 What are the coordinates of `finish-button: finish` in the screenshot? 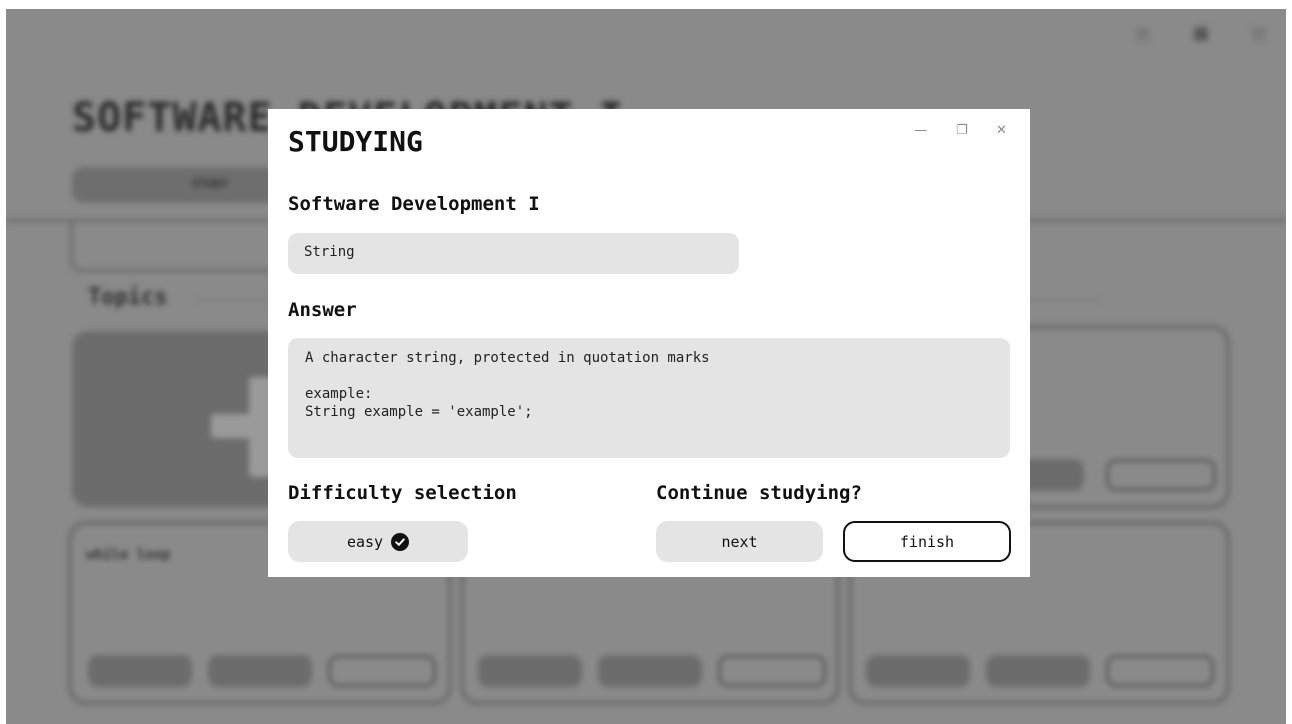 It's located at (927, 541).